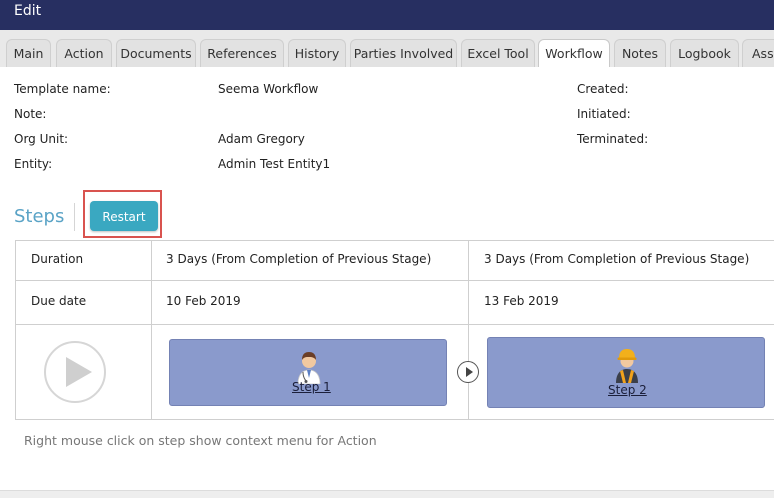 The height and width of the screenshot is (498, 774). Describe the element at coordinates (521, 301) in the screenshot. I see `step-2-due-date: 13 Feb 2019` at that location.